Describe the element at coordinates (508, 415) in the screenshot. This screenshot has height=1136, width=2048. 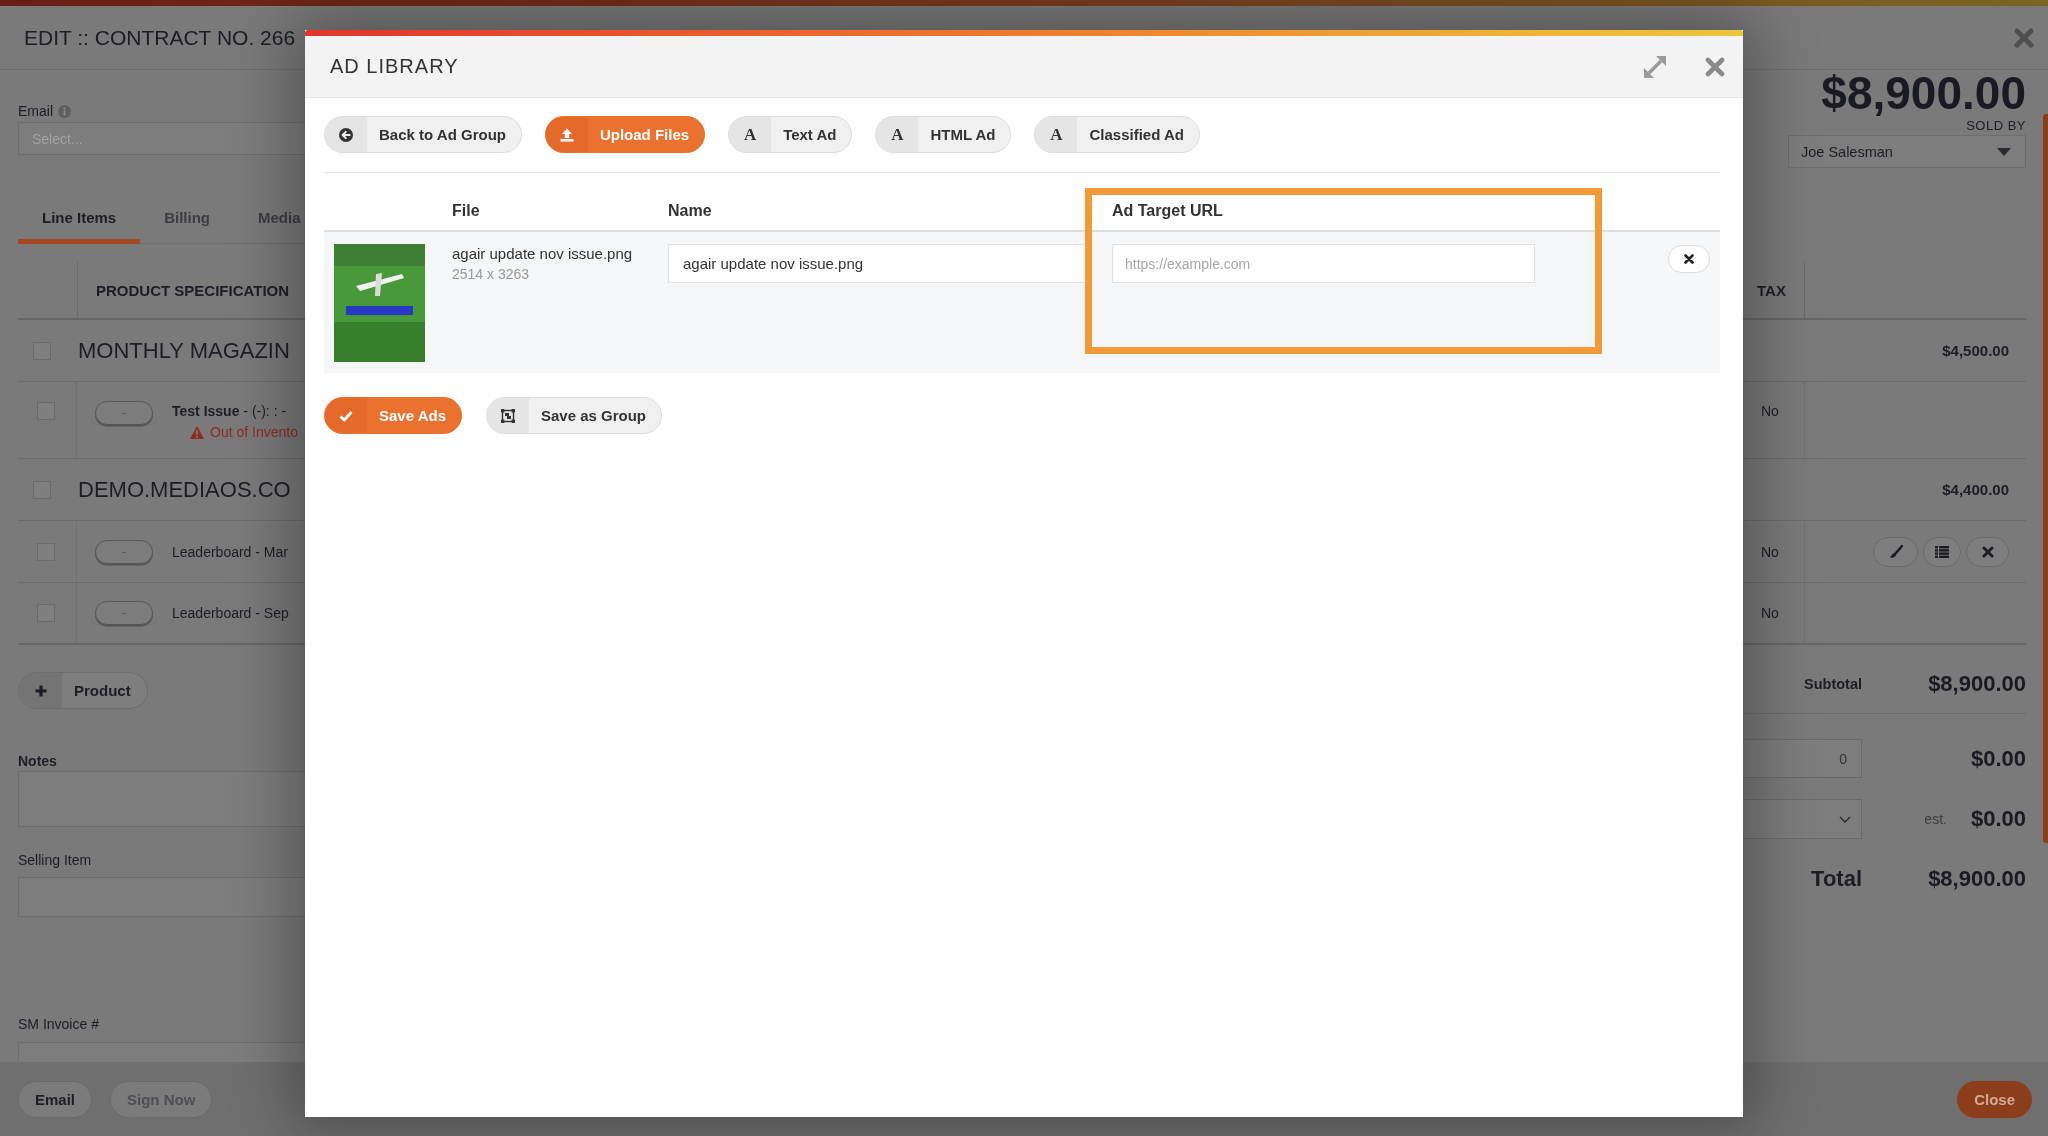
I see `group-icon` at that location.